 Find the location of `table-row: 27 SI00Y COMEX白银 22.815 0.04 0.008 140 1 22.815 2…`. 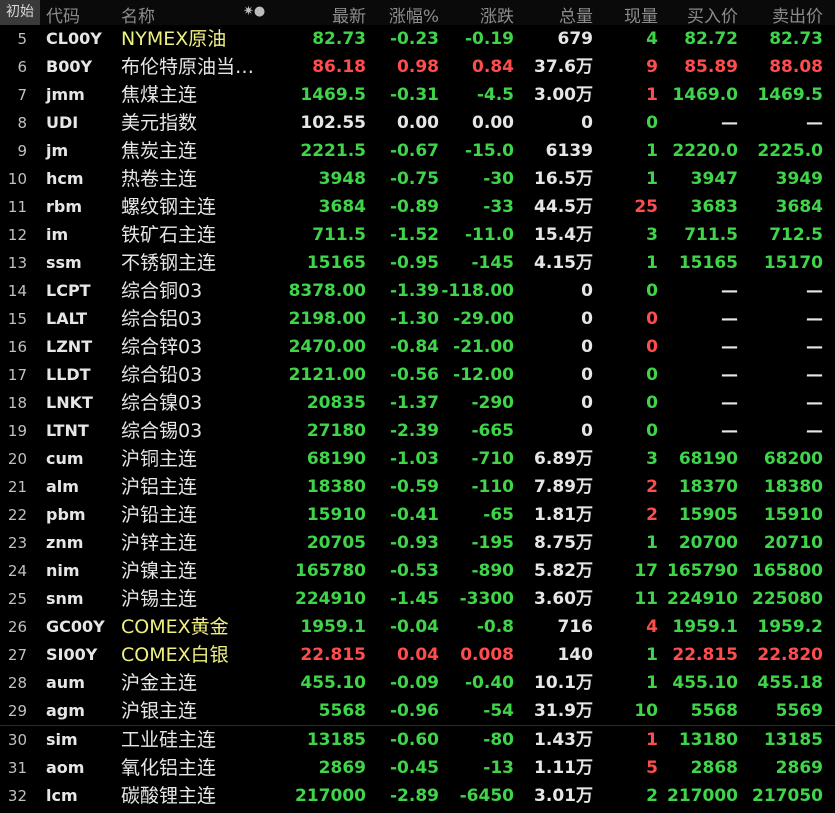

table-row: 27 SI00Y COMEX白银 22.815 0.04 0.008 140 1 22.815 2… is located at coordinates (417, 655).